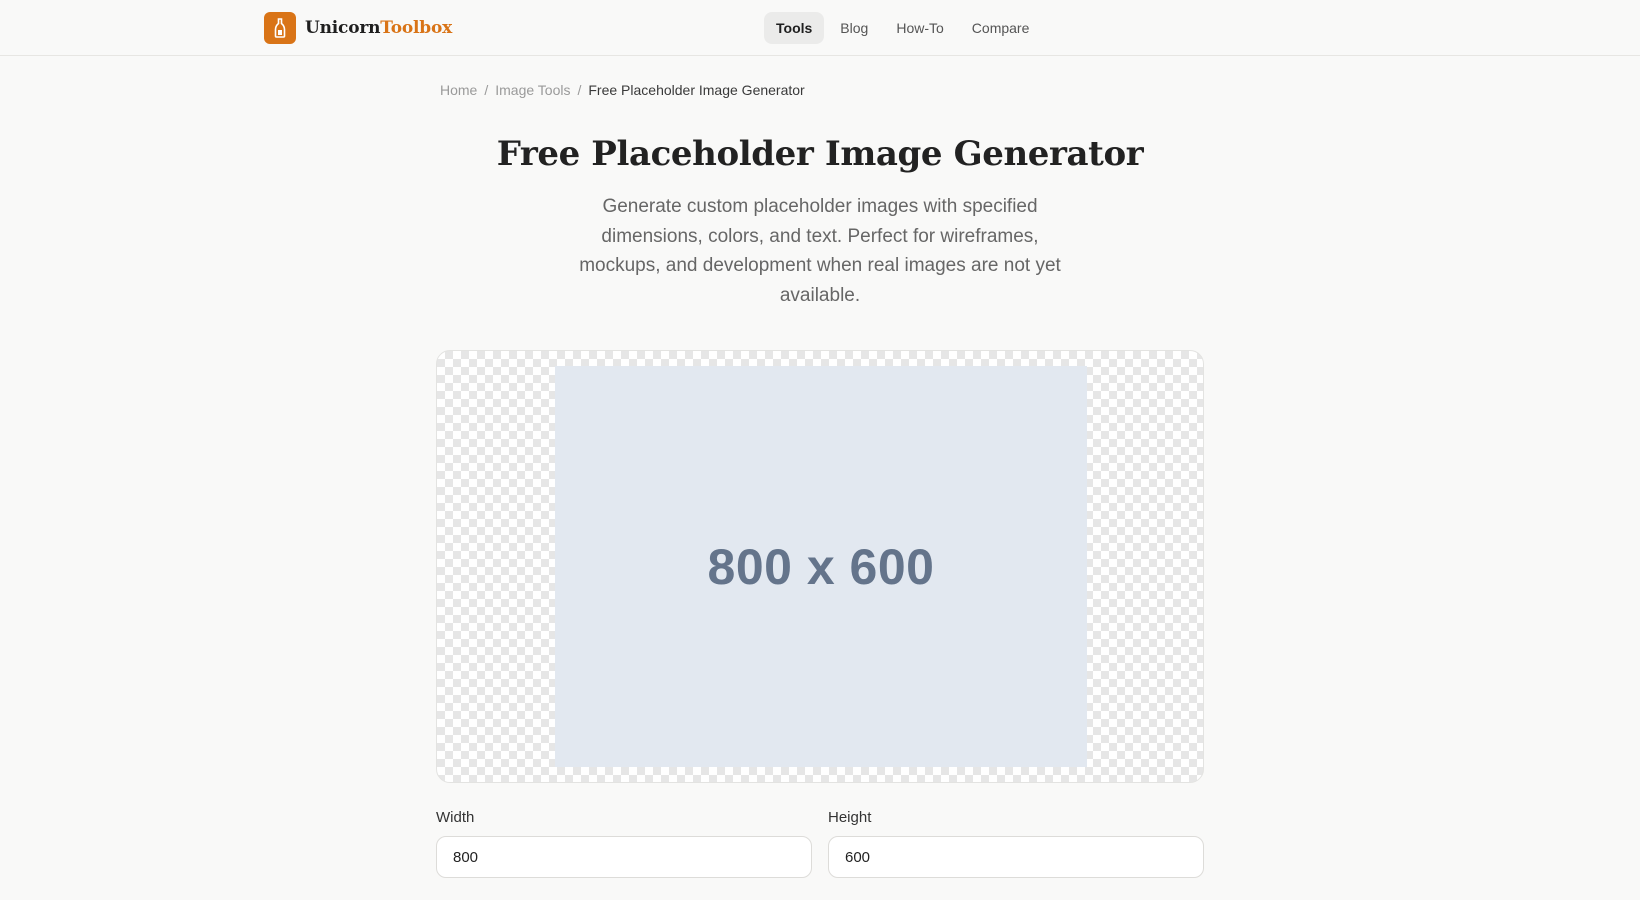 The height and width of the screenshot is (900, 1640). Describe the element at coordinates (532, 90) in the screenshot. I see `breadcrumb-image-tools: Image Tools` at that location.